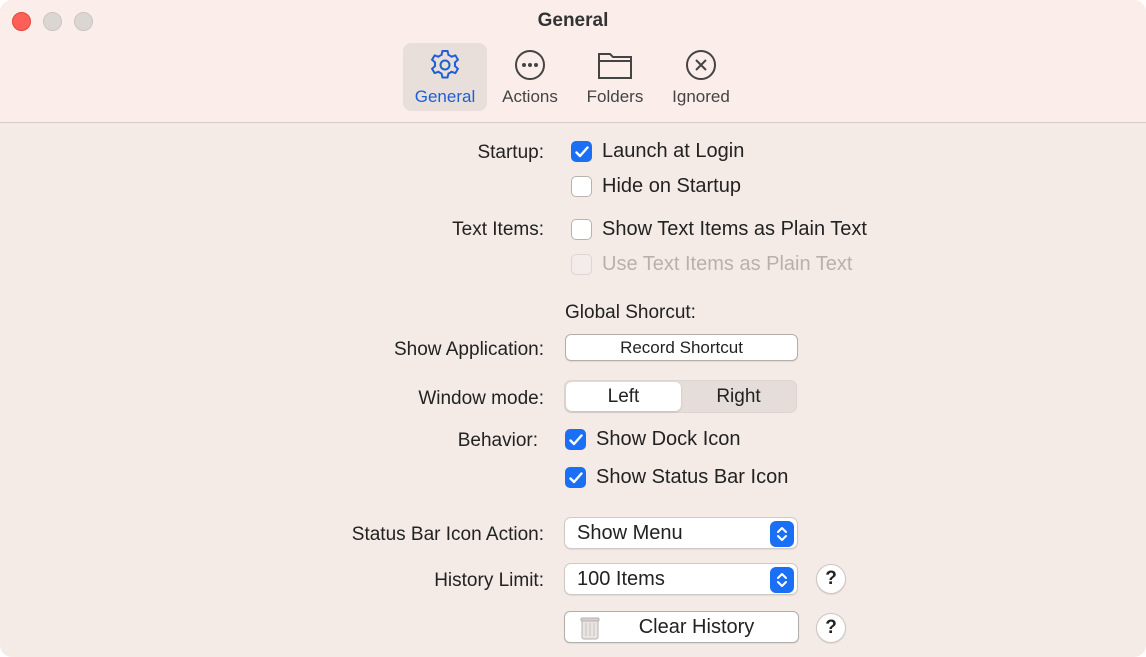  What do you see at coordinates (630, 312) in the screenshot?
I see `global-shortcut-heading: Global Shorcut:` at bounding box center [630, 312].